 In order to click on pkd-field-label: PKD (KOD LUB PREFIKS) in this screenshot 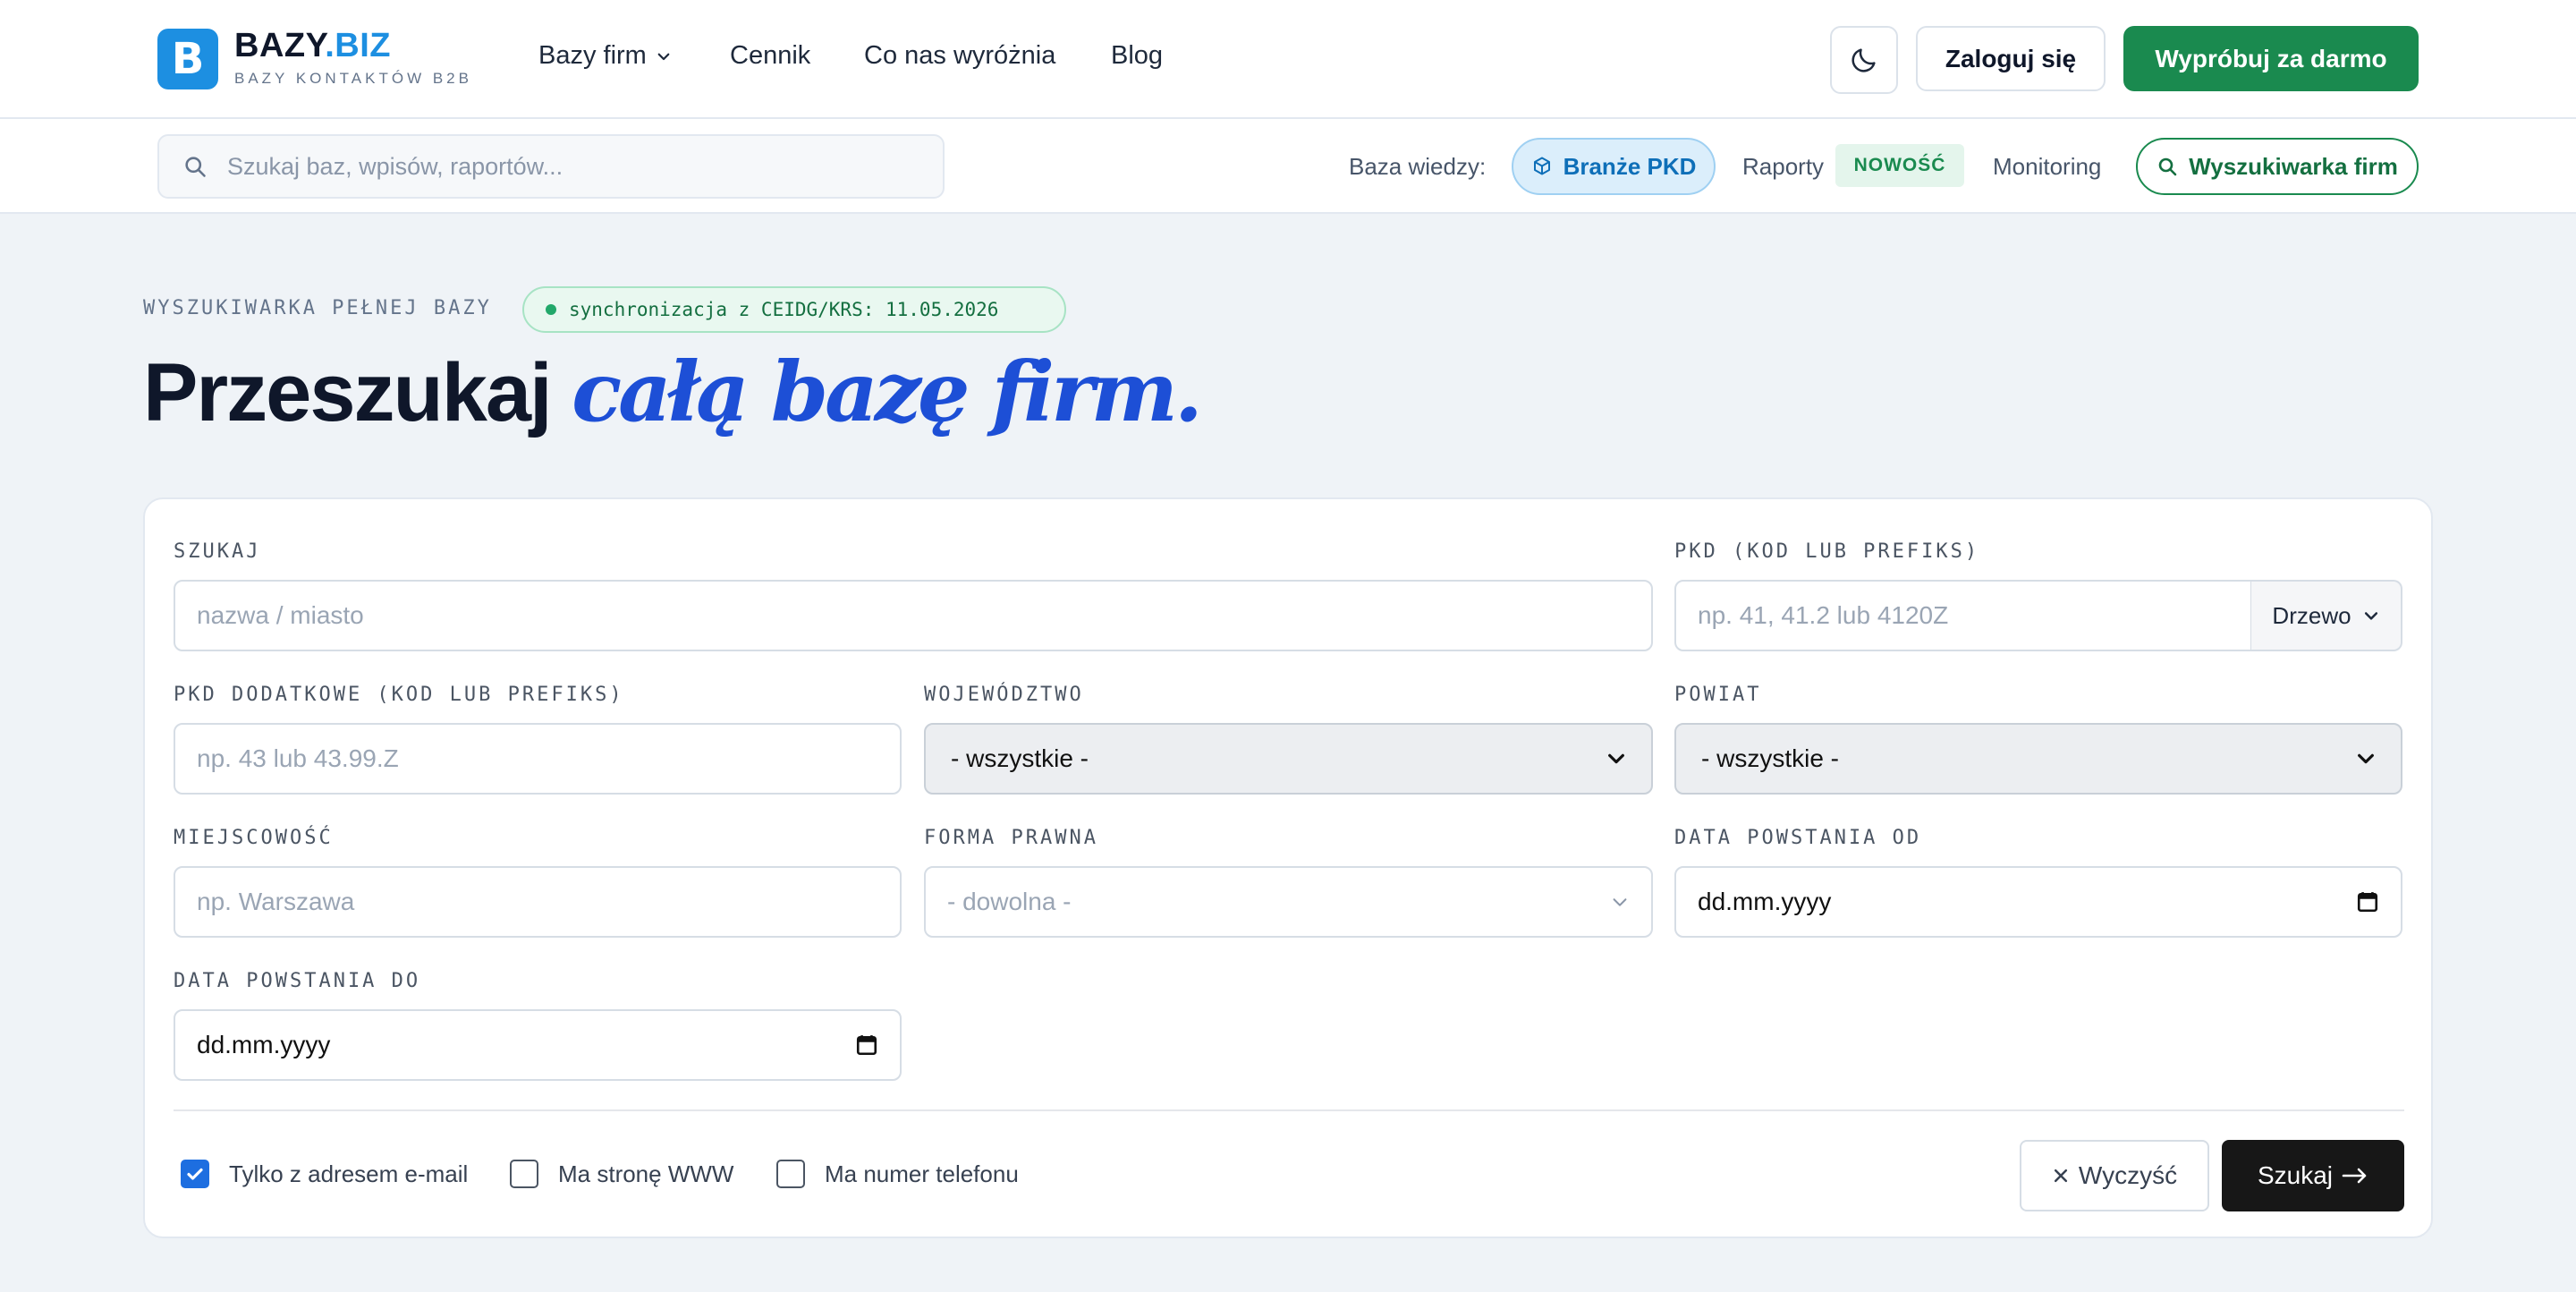, I will do `click(1827, 551)`.